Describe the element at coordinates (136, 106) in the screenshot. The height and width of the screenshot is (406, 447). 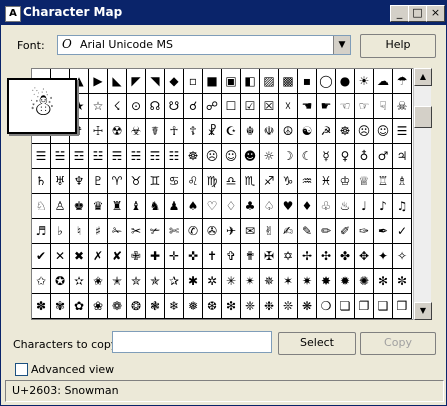
I see `char-cell: ⊙` at that location.